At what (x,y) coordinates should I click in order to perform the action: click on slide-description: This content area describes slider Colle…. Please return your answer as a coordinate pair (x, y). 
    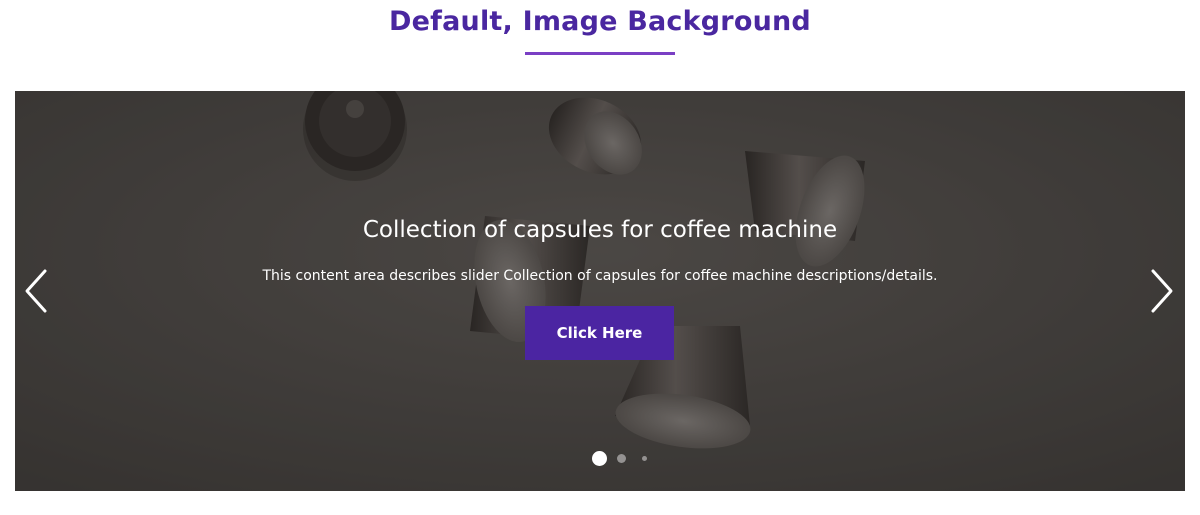
    Looking at the image, I should click on (600, 276).